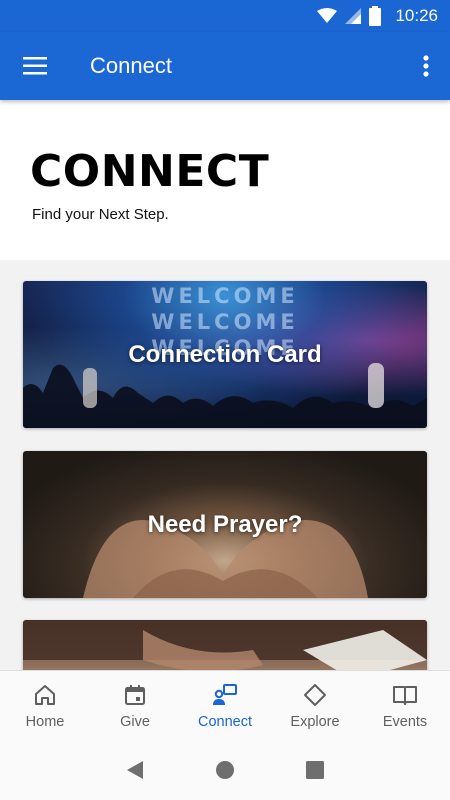  I want to click on page-subtitle: Find your Next Step., so click(100, 214).